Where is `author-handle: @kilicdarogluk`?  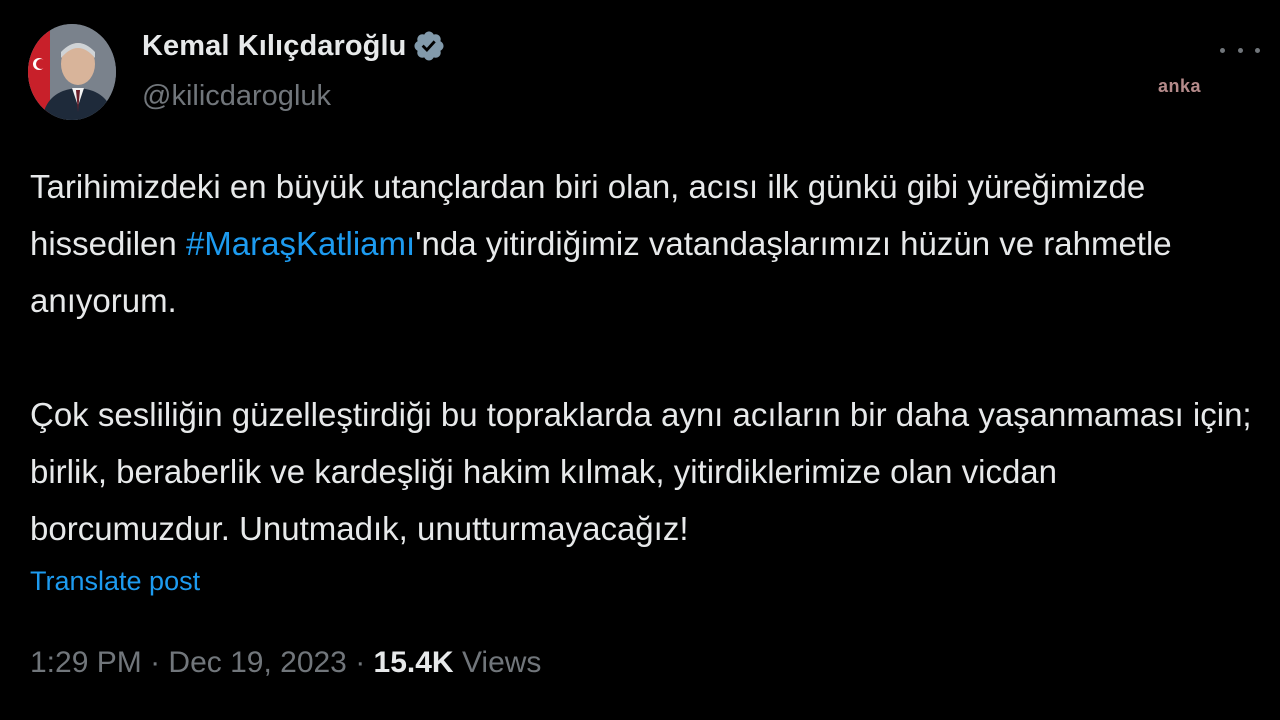 author-handle: @kilicdarogluk is located at coordinates (294, 96).